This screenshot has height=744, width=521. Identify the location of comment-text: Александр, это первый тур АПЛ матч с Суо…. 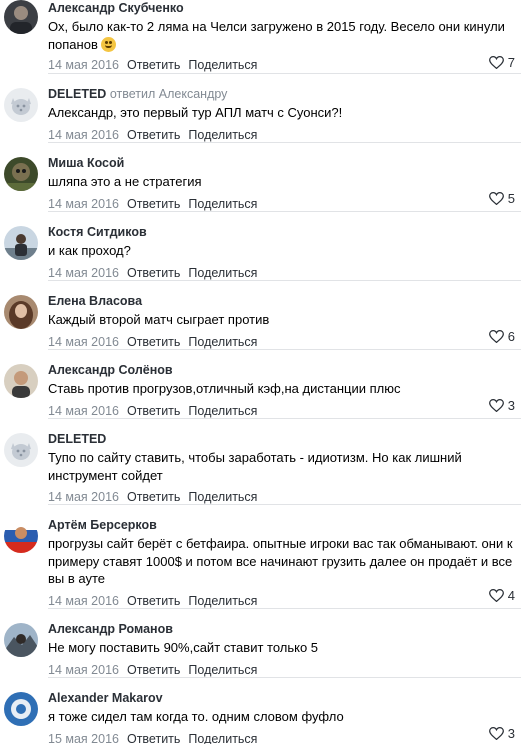
(195, 112).